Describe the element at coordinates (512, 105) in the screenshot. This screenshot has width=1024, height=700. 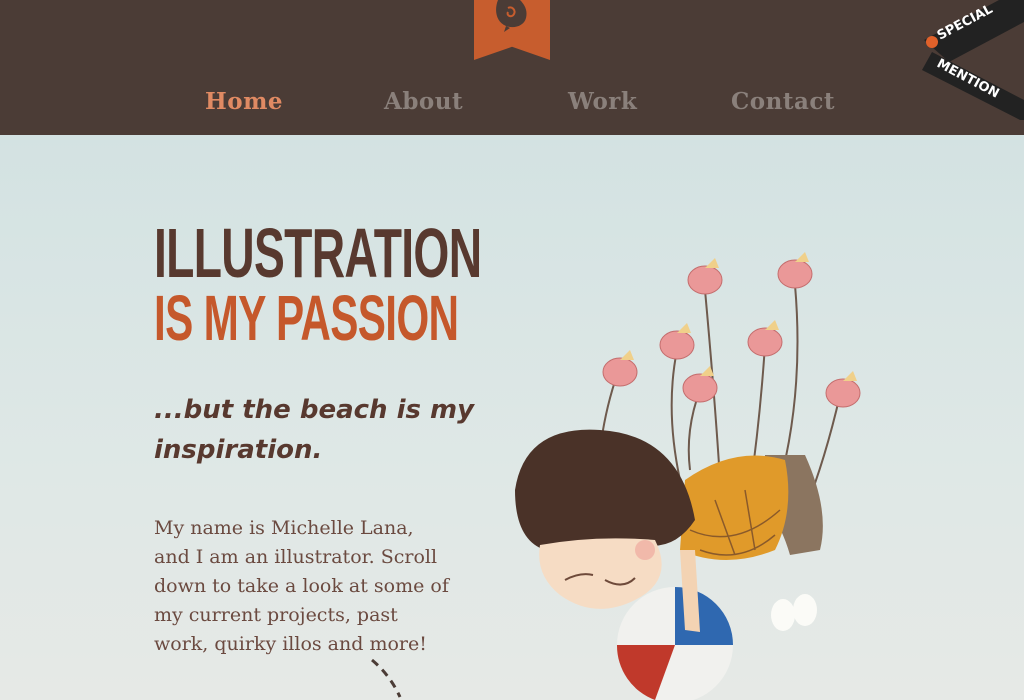
I see `main-nav: Home About Work Contact` at that location.